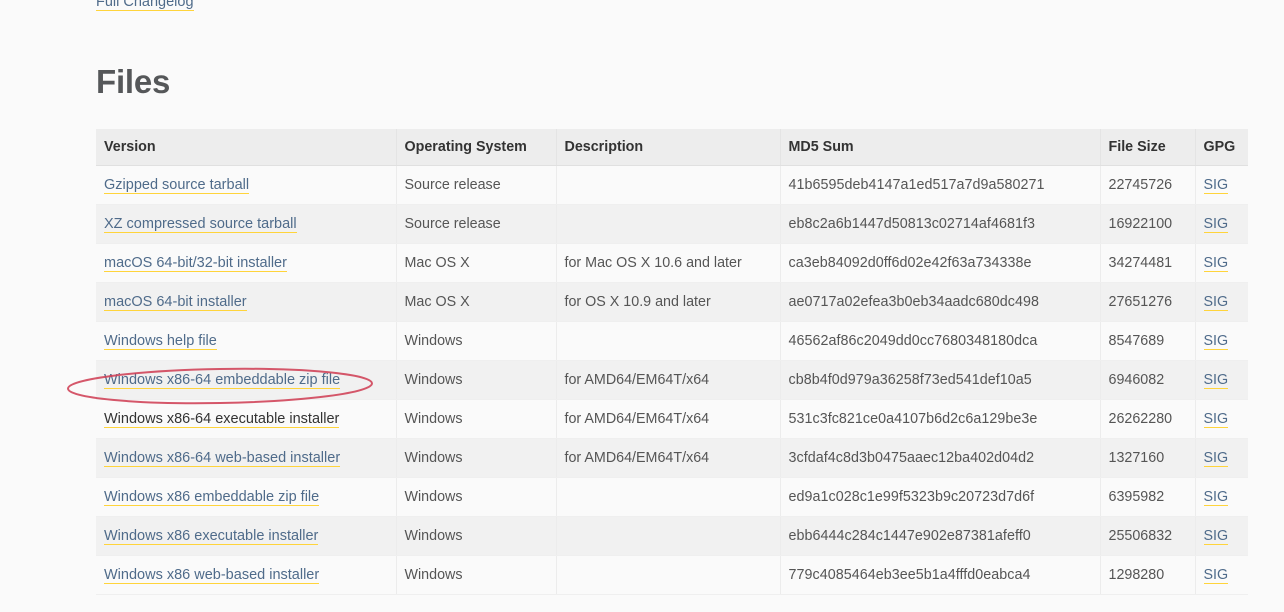 The image size is (1284, 612). Describe the element at coordinates (940, 263) in the screenshot. I see `cell-md5-sum: ca3eb84092d0ff6d02e42f63a734338e` at that location.